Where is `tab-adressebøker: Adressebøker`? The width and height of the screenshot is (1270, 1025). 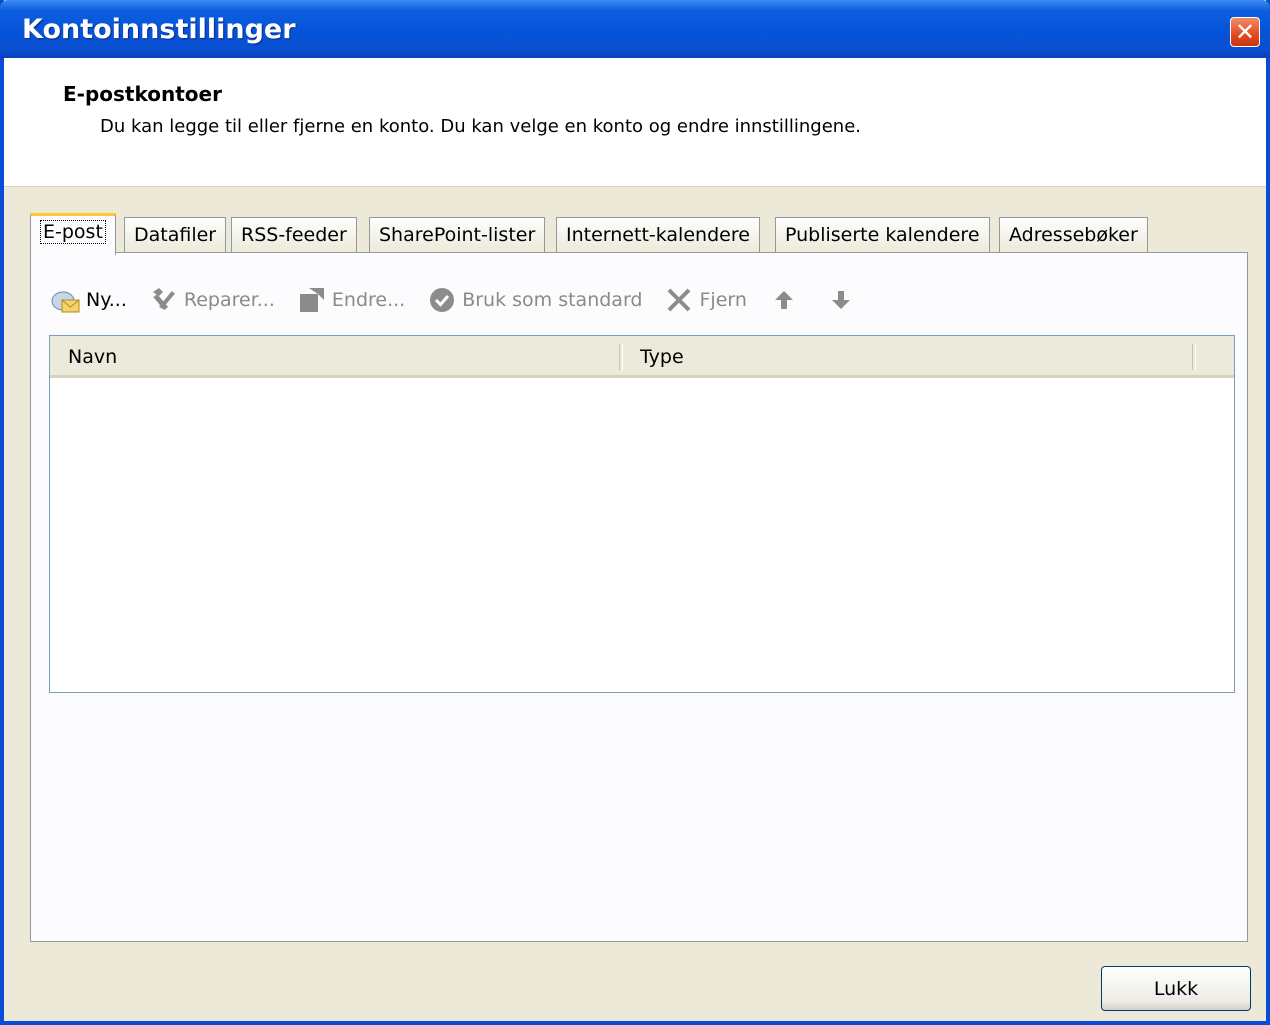
tab-adressebøker: Adressebøker is located at coordinates (1073, 235).